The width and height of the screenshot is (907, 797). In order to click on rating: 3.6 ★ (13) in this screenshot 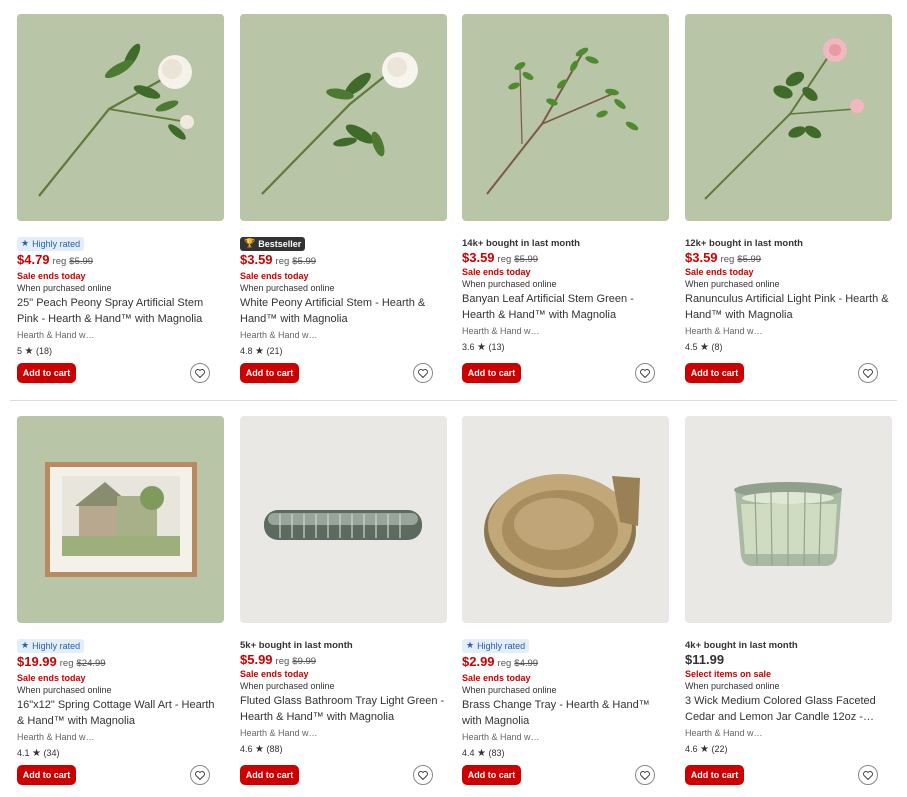, I will do `click(483, 347)`.